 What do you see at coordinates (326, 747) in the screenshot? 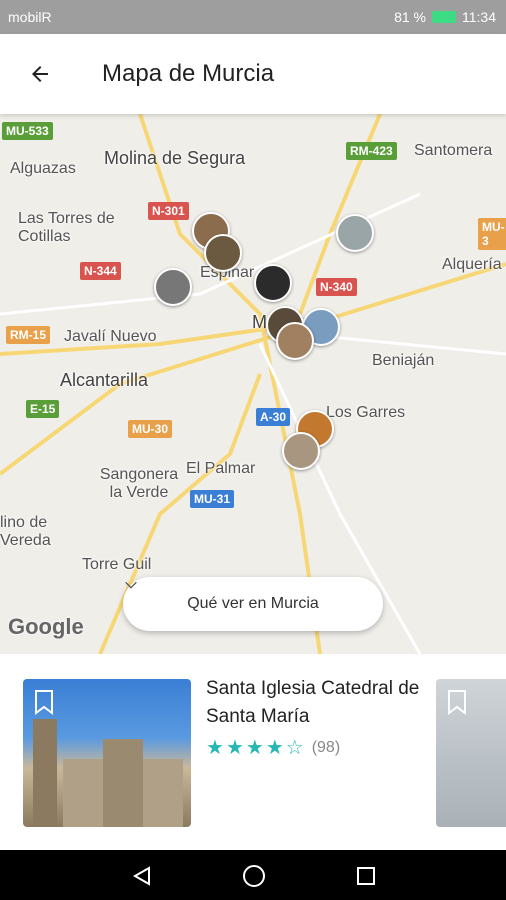
I see `review-count: (98)` at bounding box center [326, 747].